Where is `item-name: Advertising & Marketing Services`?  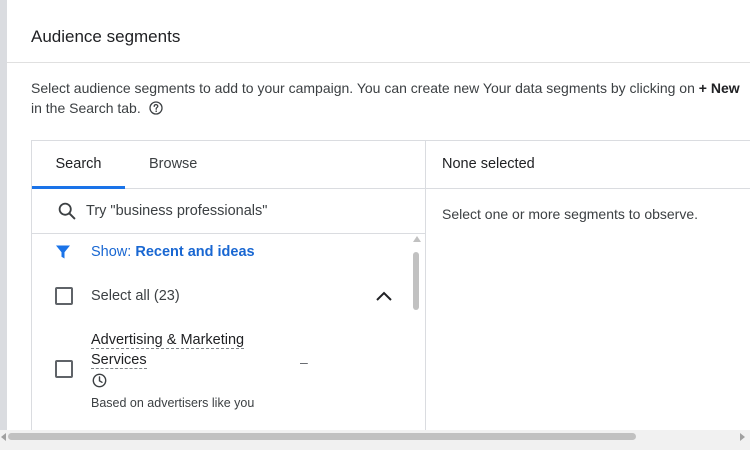 item-name: Advertising & Marketing Services is located at coordinates (176, 350).